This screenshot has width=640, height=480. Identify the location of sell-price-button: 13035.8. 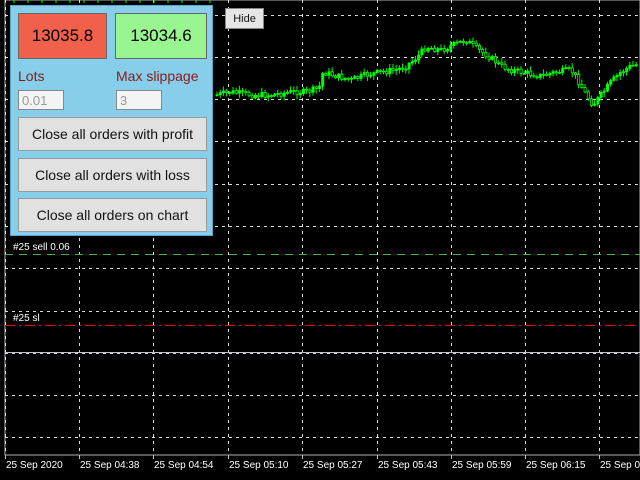
(62, 36).